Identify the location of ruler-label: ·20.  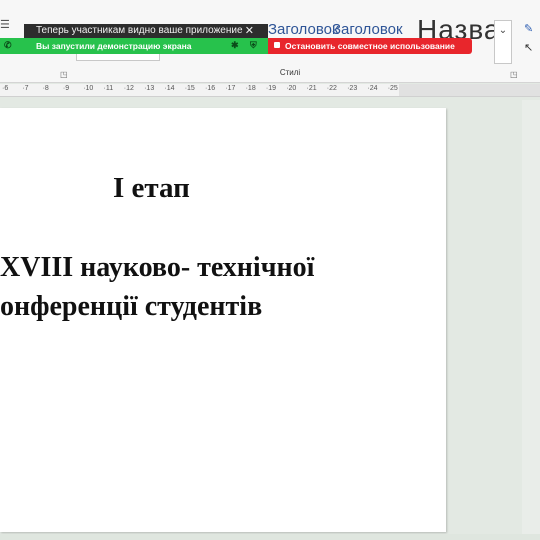
(291, 88).